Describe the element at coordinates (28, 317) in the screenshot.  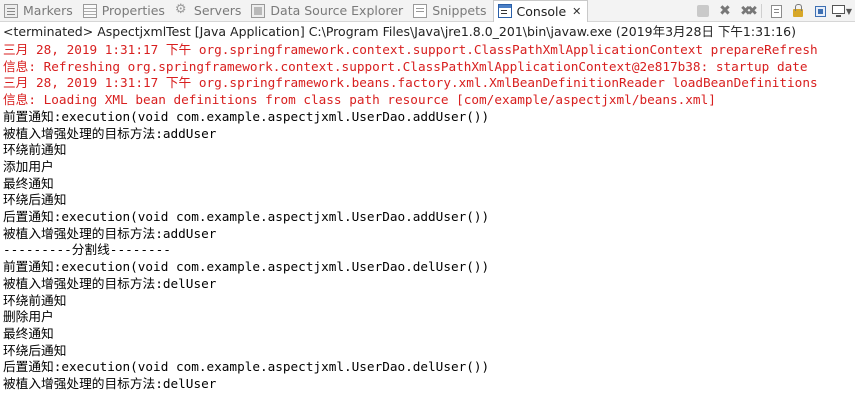
I see `console-output-line: 删除用户` at that location.